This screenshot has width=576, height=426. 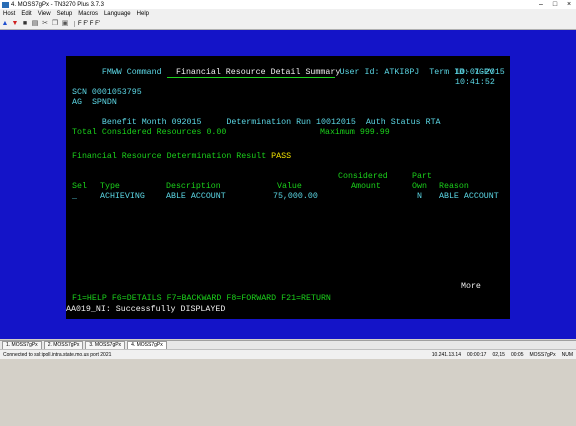 What do you see at coordinates (281, 156) in the screenshot?
I see `result-value: PASS` at bounding box center [281, 156].